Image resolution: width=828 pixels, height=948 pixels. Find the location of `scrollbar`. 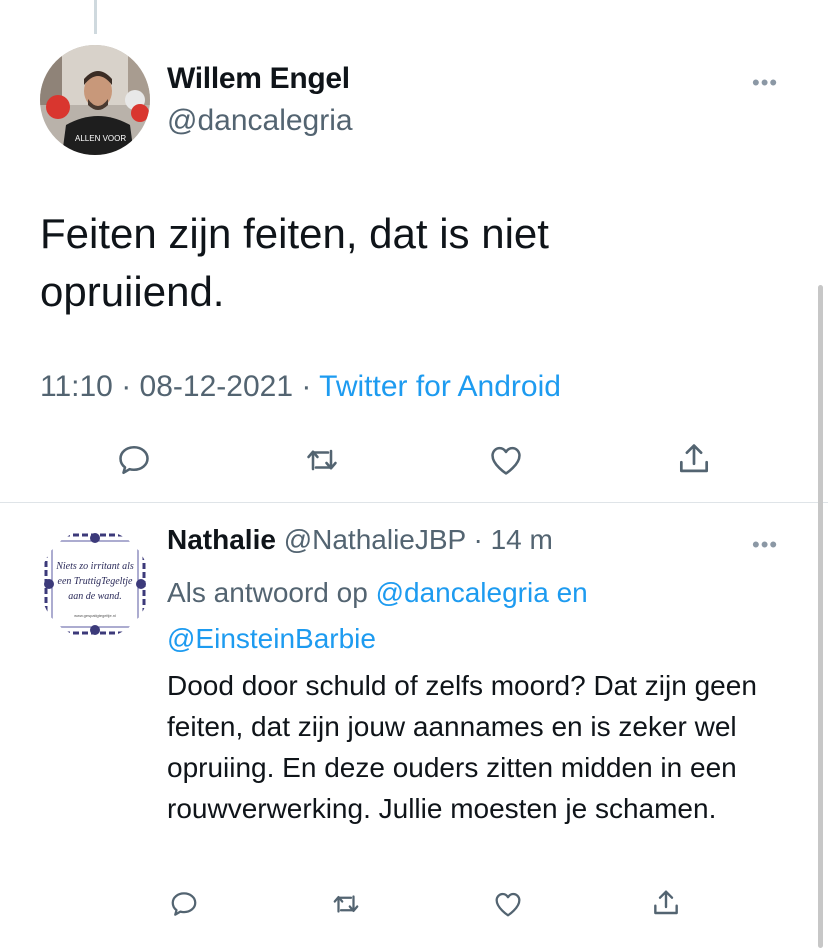

scrollbar is located at coordinates (820, 616).